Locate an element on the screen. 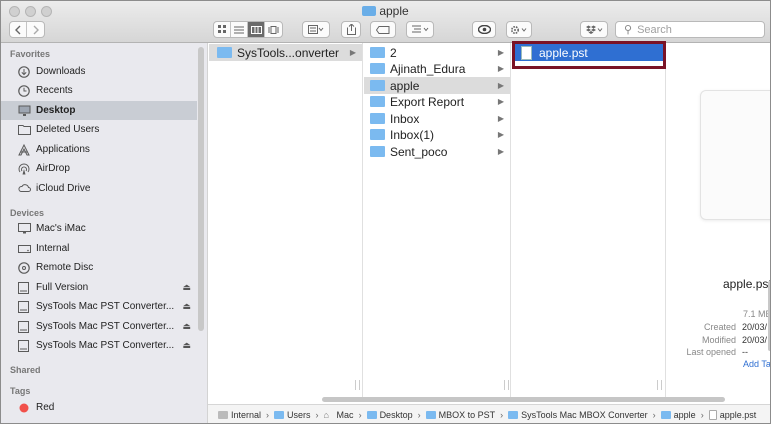  modified-label: Modified is located at coordinates (718, 340).